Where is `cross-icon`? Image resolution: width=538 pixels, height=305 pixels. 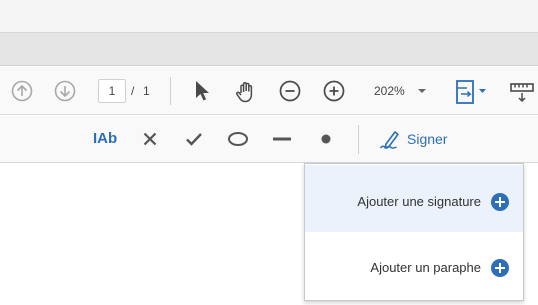 cross-icon is located at coordinates (150, 139).